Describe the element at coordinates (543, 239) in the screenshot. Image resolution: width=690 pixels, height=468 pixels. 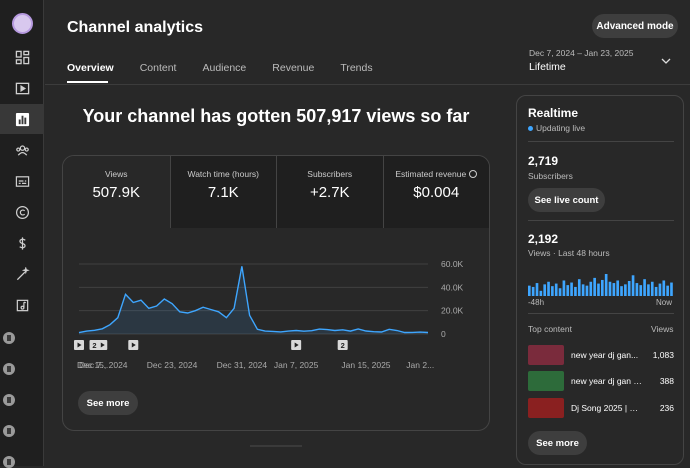
I see `realtime-views-count: 2,192` at that location.